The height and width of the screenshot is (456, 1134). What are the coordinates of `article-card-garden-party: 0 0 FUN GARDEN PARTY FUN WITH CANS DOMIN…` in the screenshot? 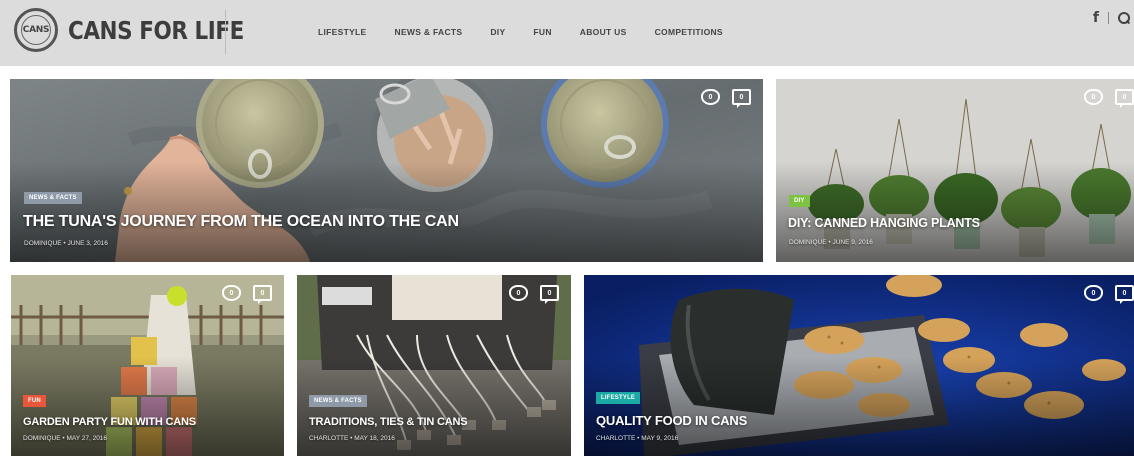 It's located at (147, 365).